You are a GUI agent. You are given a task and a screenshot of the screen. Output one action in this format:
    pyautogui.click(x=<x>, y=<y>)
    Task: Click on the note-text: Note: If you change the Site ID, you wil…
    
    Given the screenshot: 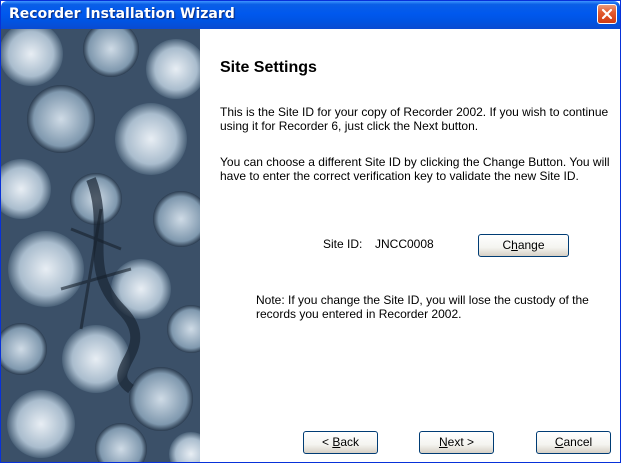 What is the action you would take?
    pyautogui.click(x=422, y=307)
    